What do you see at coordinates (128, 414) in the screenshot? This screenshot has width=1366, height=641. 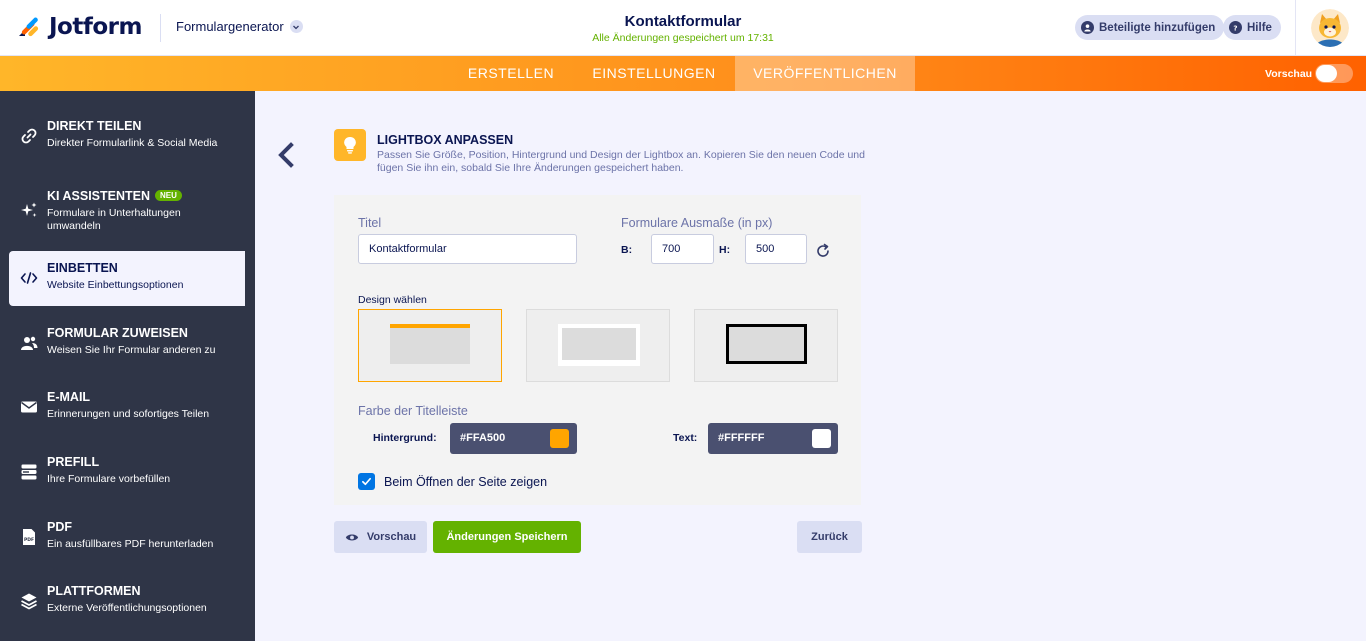 I see `sidebar-item-subtitle: Erinnerungen und sofortiges Teilen` at bounding box center [128, 414].